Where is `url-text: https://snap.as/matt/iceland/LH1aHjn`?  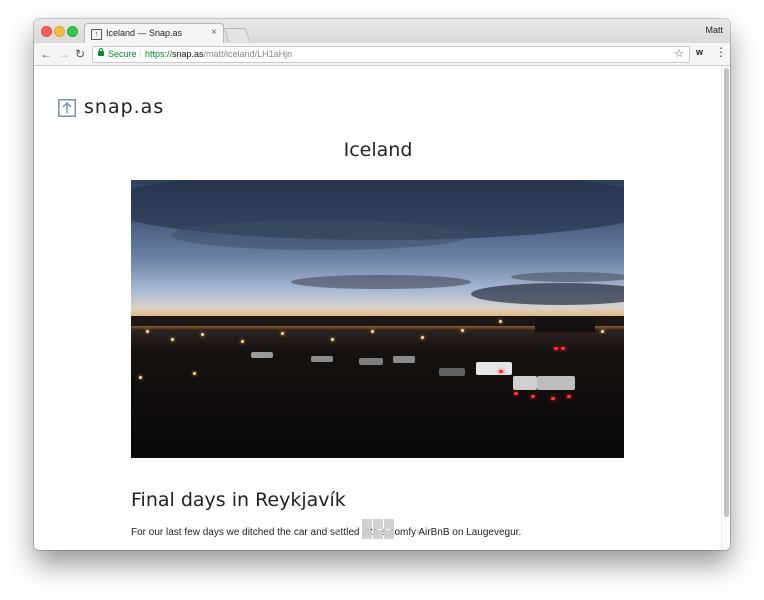
url-text: https://snap.as/matt/iceland/LH1aHjn is located at coordinates (218, 54).